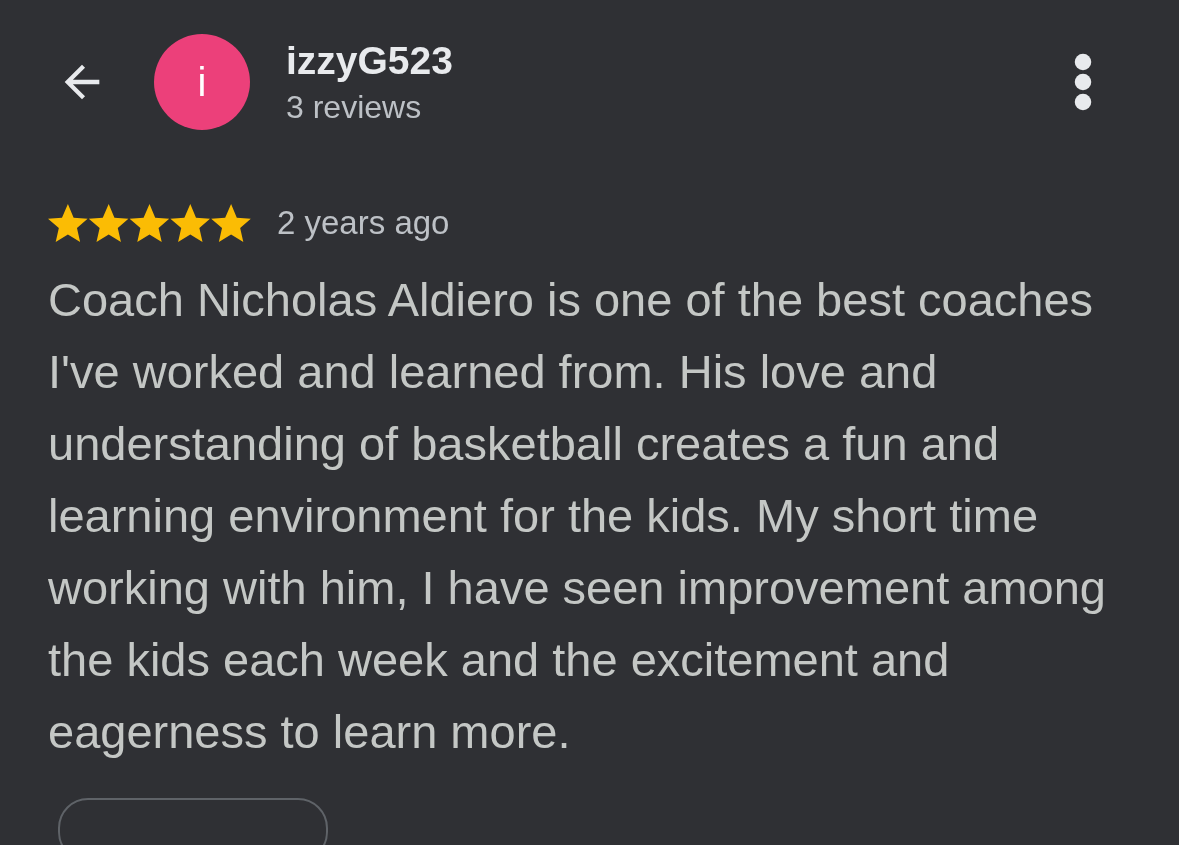 This screenshot has width=1179, height=845. I want to click on review-date: 2 years ago, so click(363, 223).